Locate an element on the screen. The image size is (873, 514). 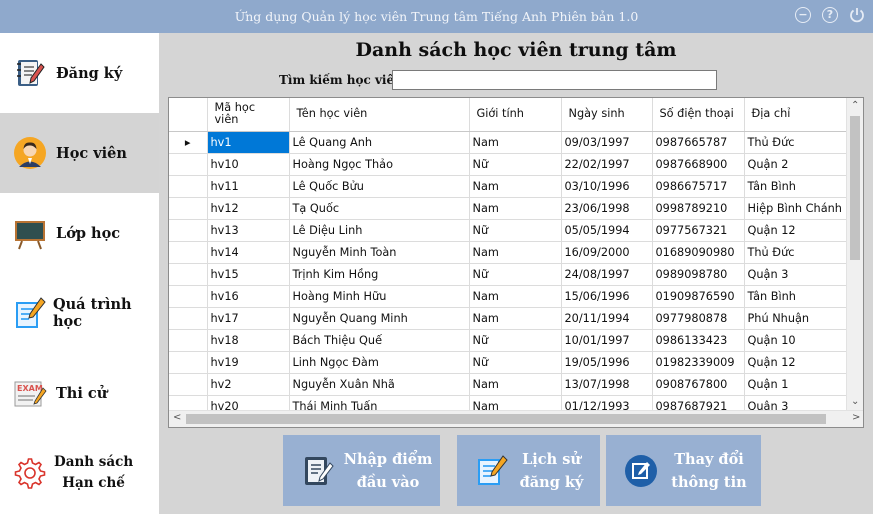
column-header-address: Địa chỉ is located at coordinates (796, 115).